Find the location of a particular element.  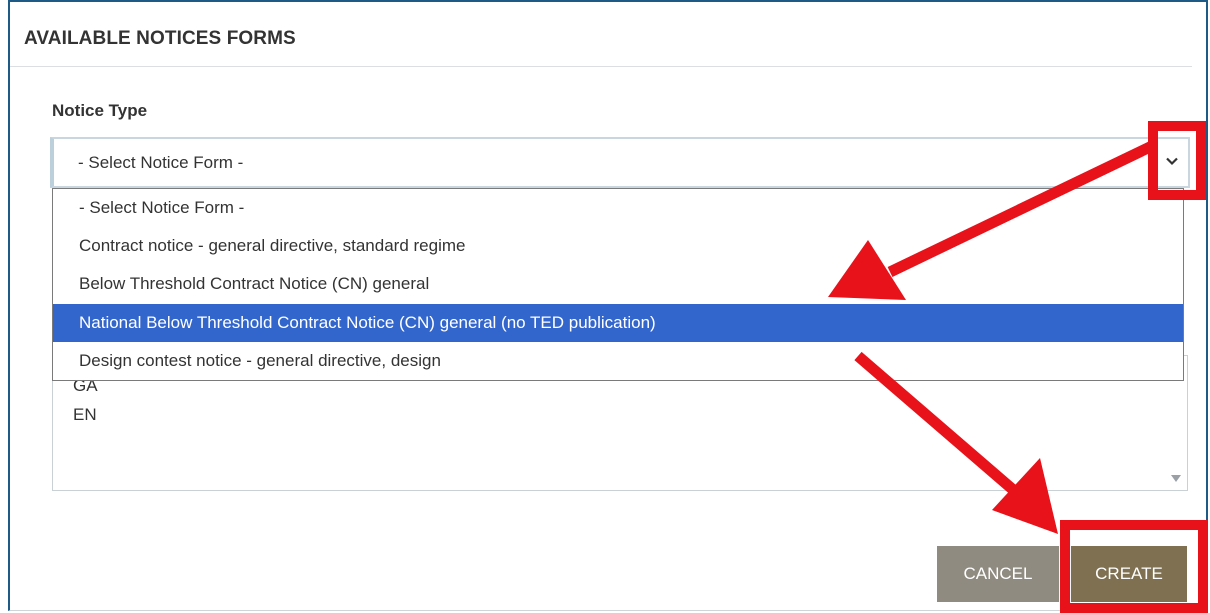

annotation-arrow-to-create is located at coordinates (956, 442).